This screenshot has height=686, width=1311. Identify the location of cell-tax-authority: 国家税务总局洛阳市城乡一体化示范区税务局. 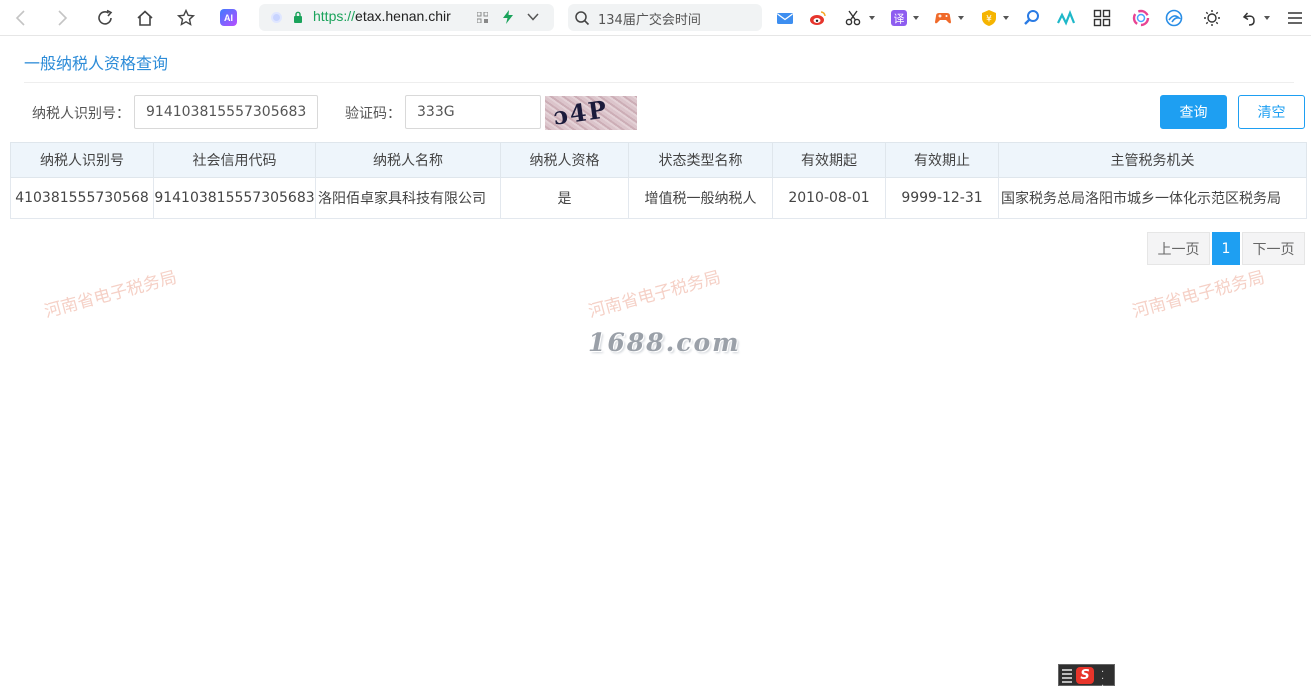
(1152, 198).